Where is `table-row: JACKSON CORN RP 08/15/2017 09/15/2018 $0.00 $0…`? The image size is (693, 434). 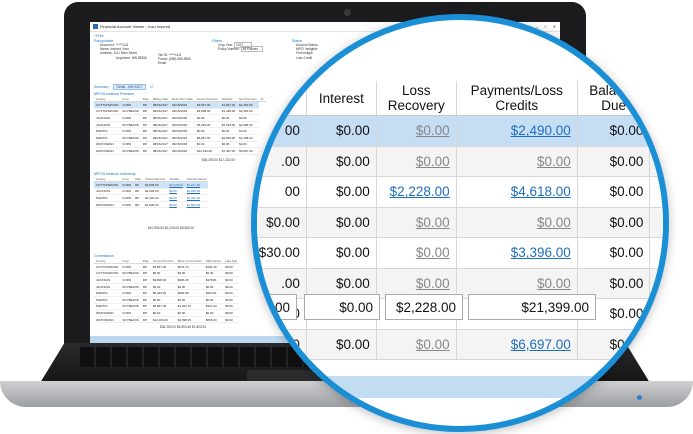
table-row: JACKSON CORN RP 08/15/2017 09/15/2018 $0.00 $0… is located at coordinates (180, 118).